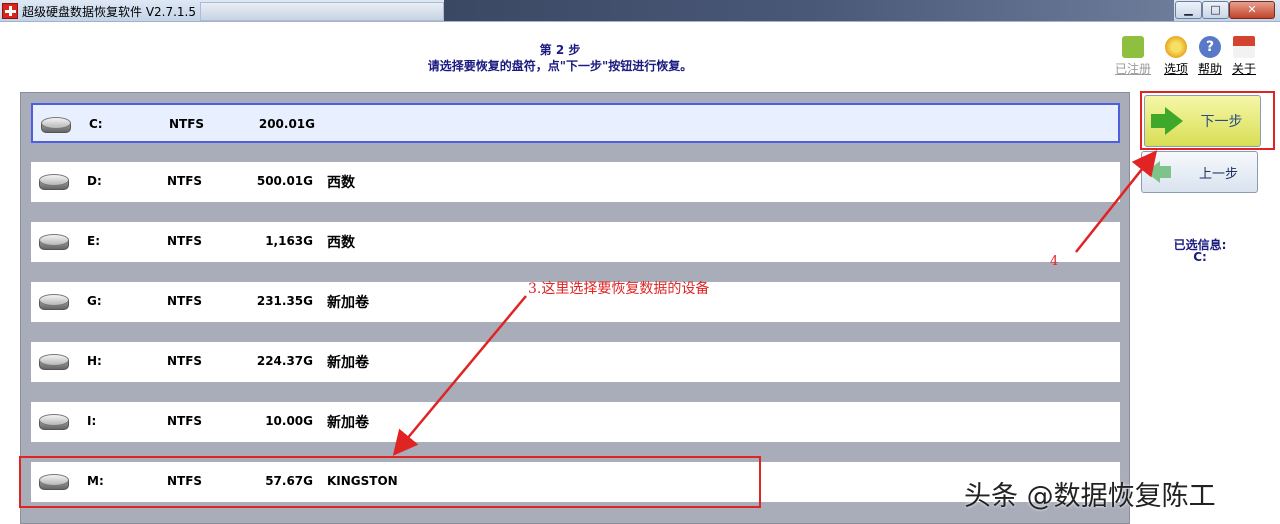  What do you see at coordinates (1054, 261) in the screenshot?
I see `annotation-step4: 4` at bounding box center [1054, 261].